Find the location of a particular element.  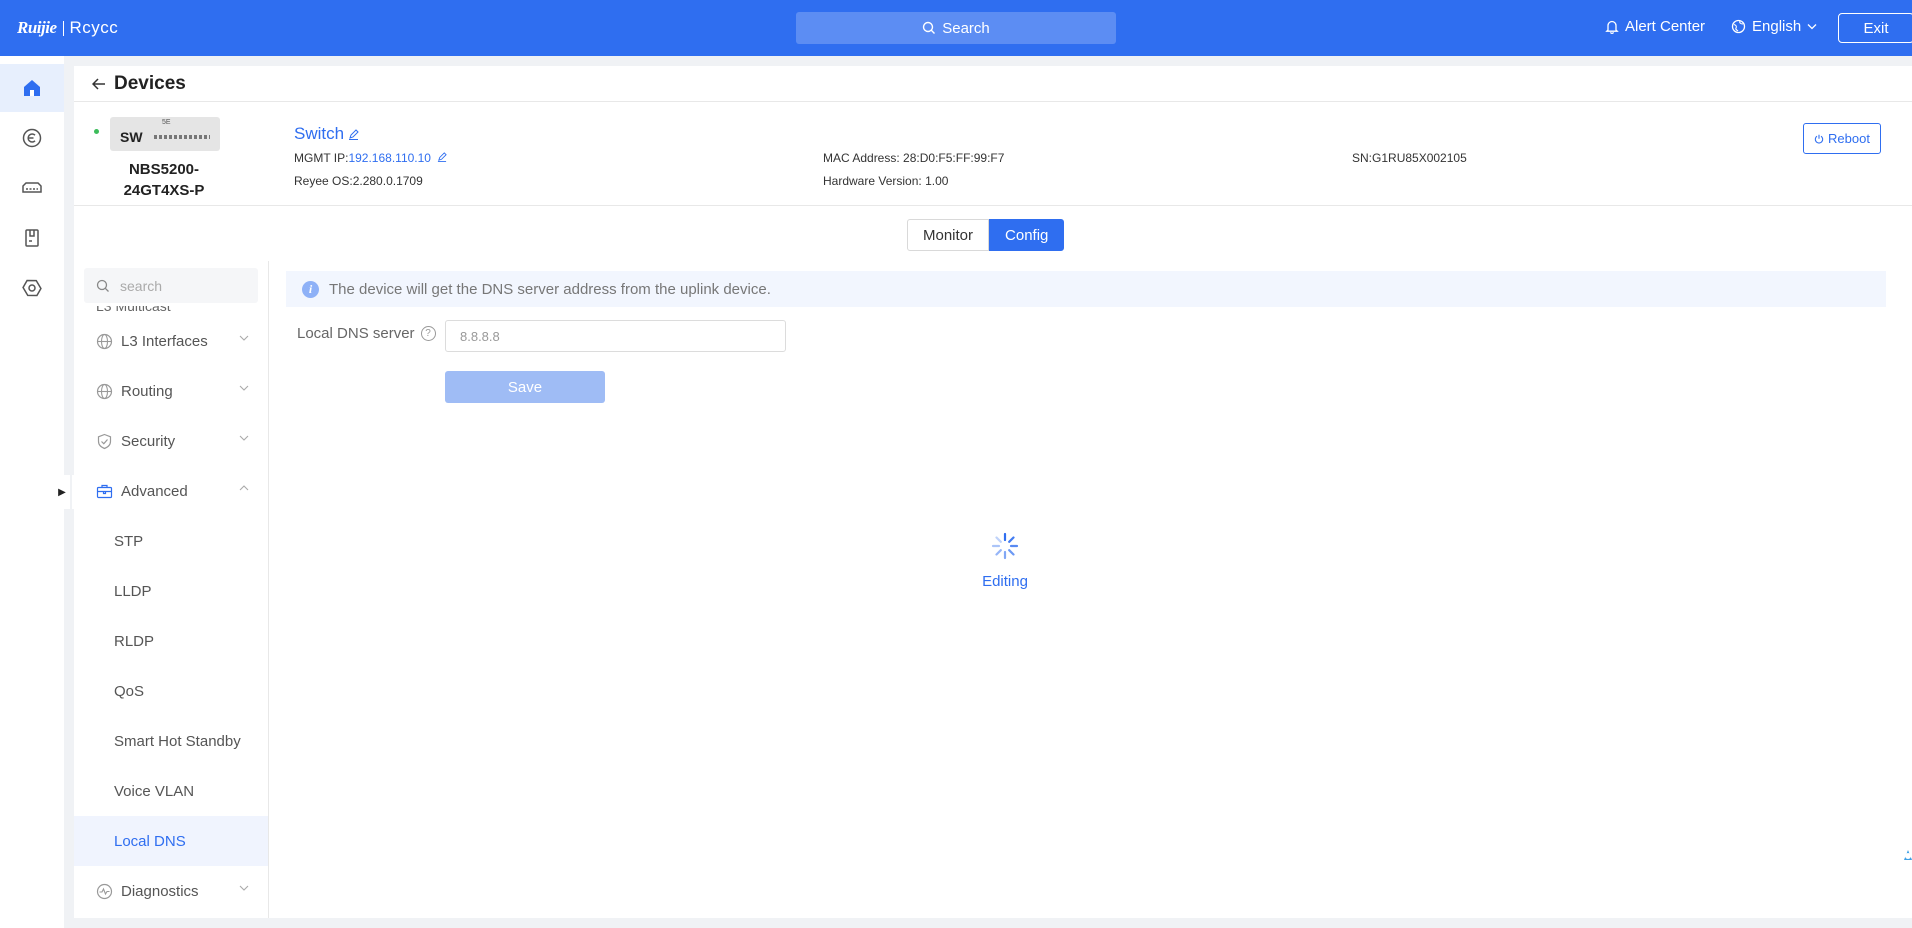

hardware-row: Hardware Version: 1.00 is located at coordinates (885, 181).